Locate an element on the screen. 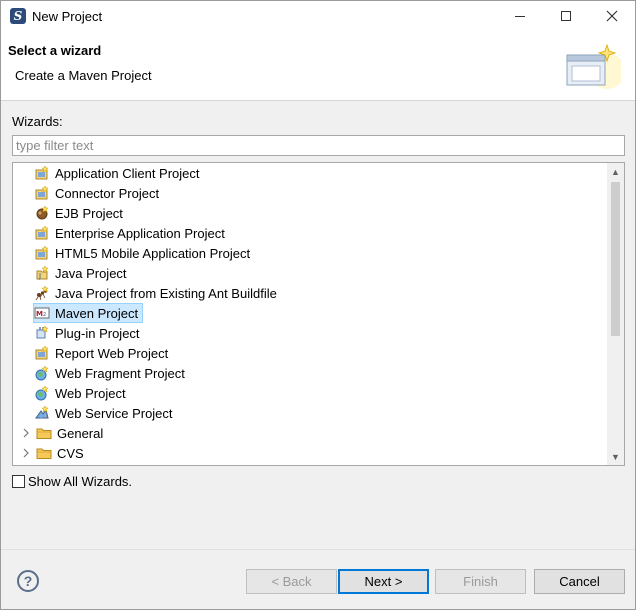 This screenshot has height=610, width=636. tree-row: Web Fragment Project is located at coordinates (310, 373).